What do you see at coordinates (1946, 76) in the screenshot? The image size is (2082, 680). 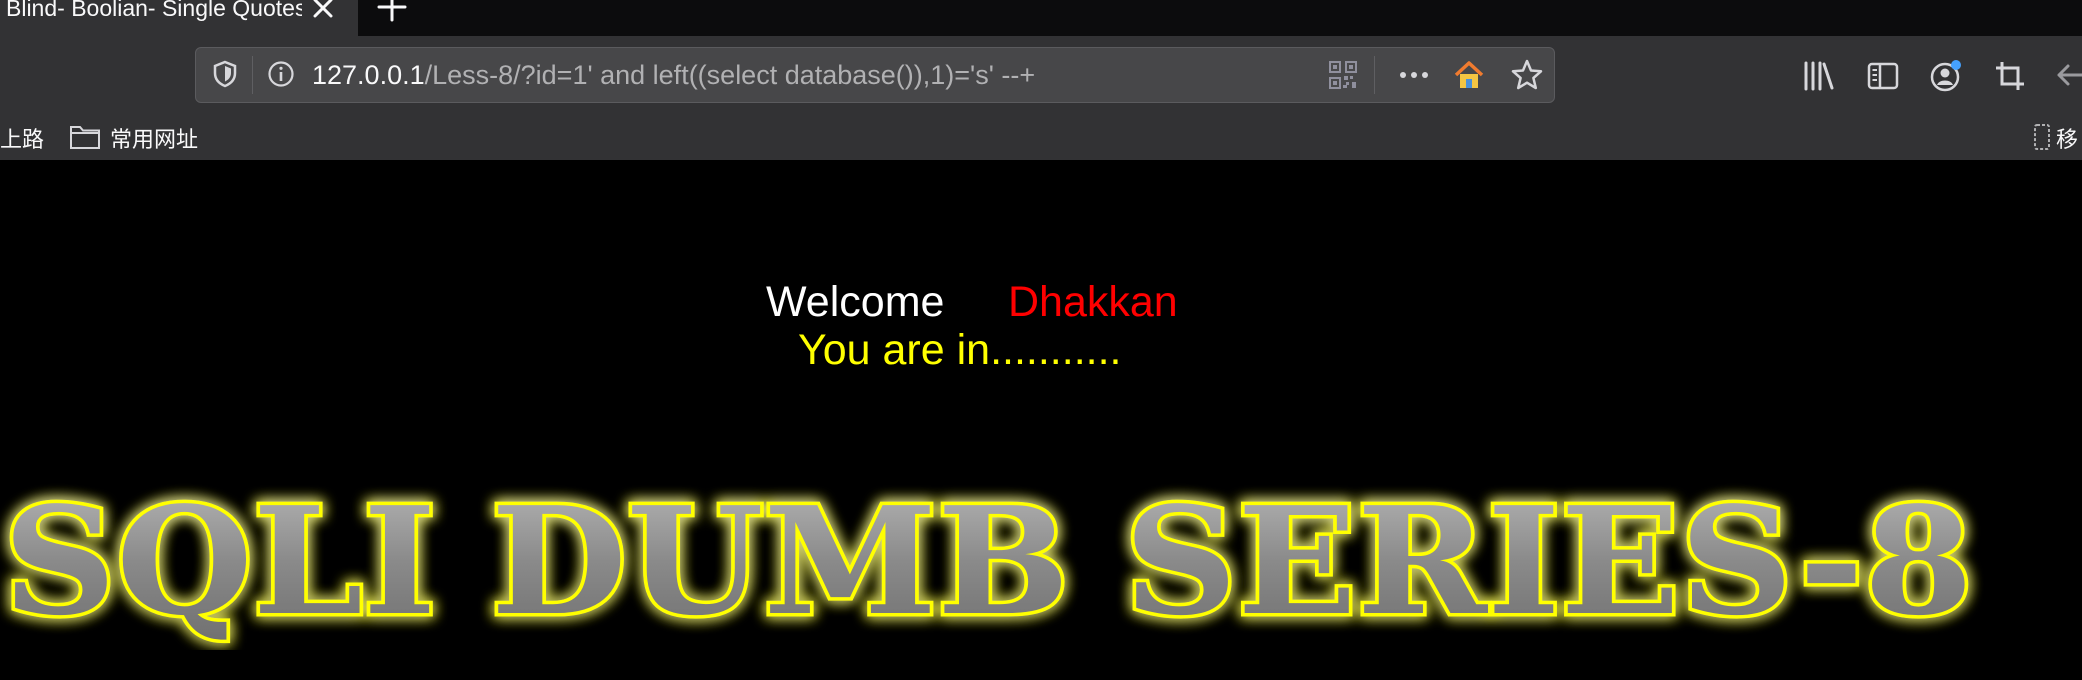 I see `account-icon` at bounding box center [1946, 76].